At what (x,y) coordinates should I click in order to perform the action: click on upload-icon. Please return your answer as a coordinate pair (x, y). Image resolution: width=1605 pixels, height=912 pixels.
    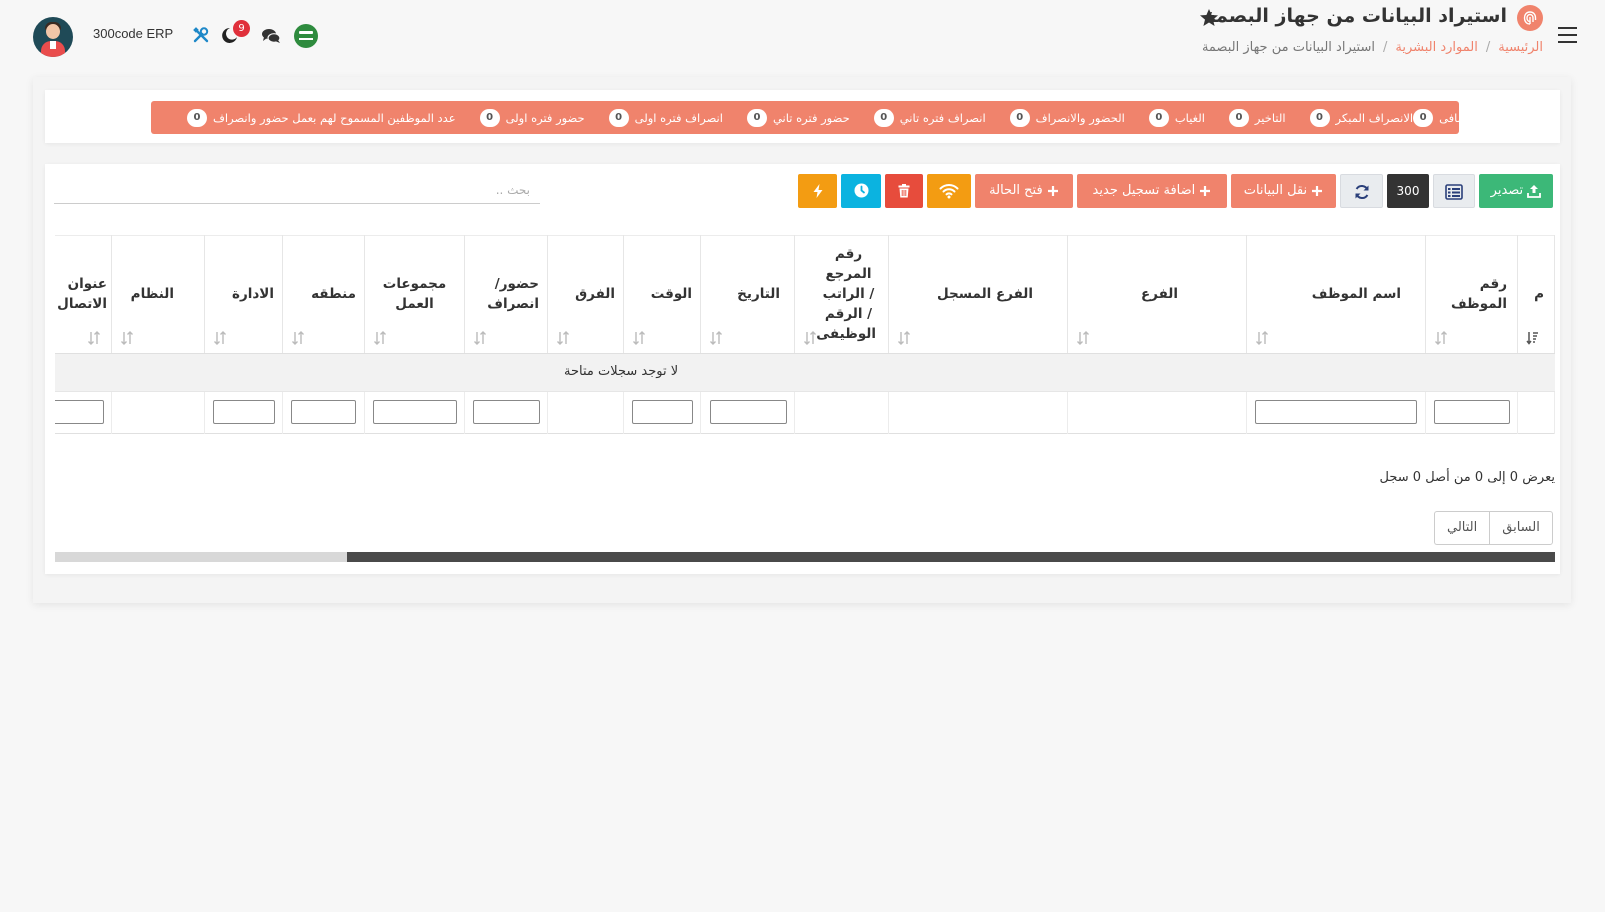
    Looking at the image, I should click on (1534, 191).